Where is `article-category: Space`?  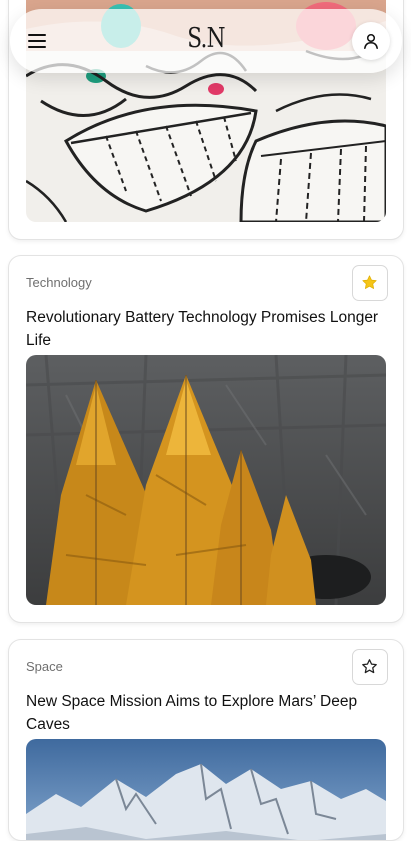 article-category: Space is located at coordinates (44, 666).